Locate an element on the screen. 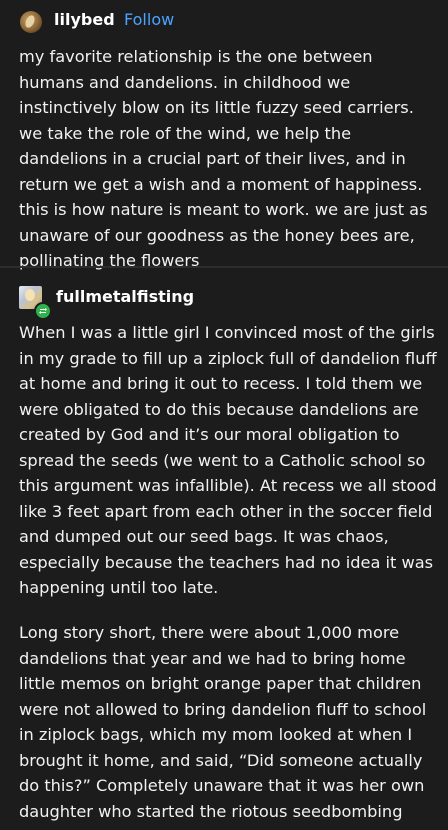 This screenshot has width=448, height=830. post-author-name: lilybed is located at coordinates (84, 19).